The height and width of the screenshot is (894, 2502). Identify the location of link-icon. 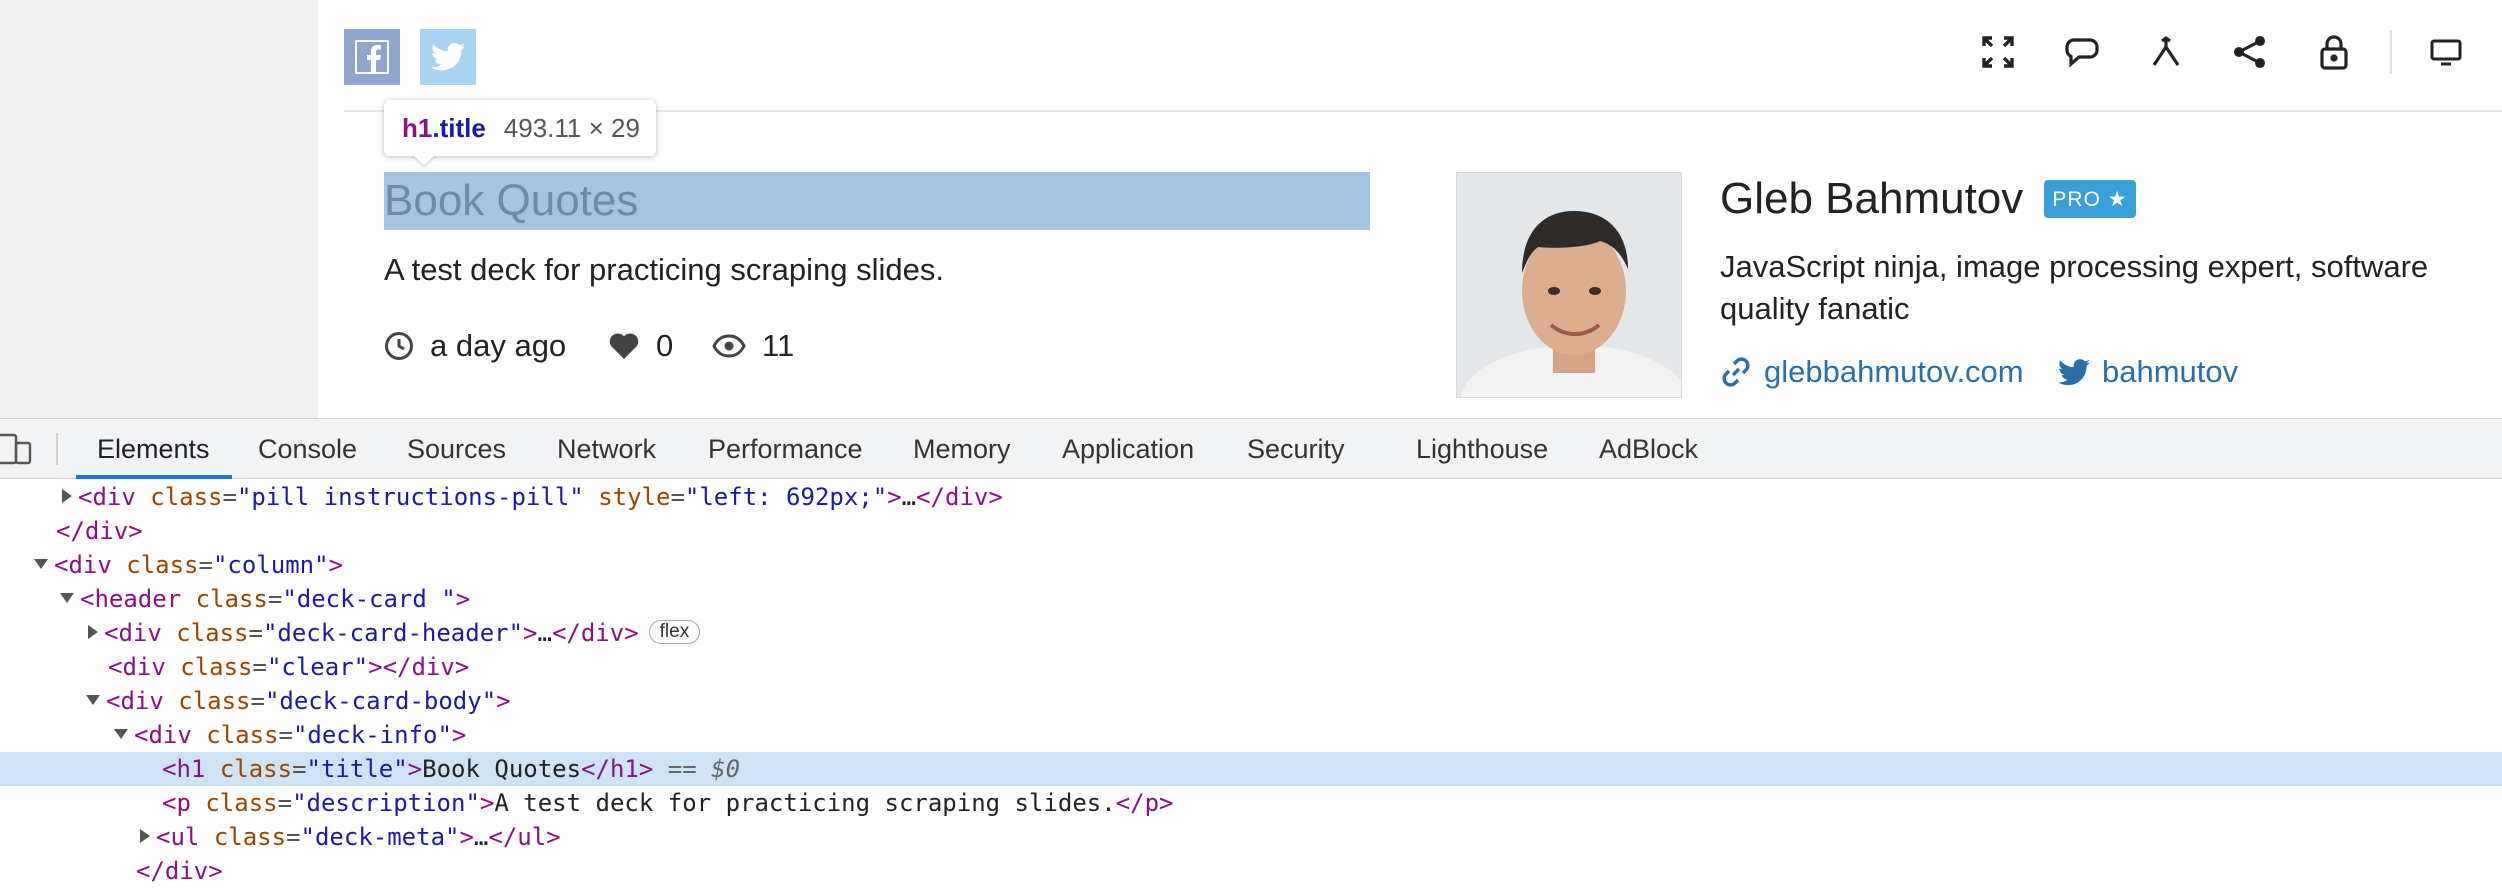
(1736, 372).